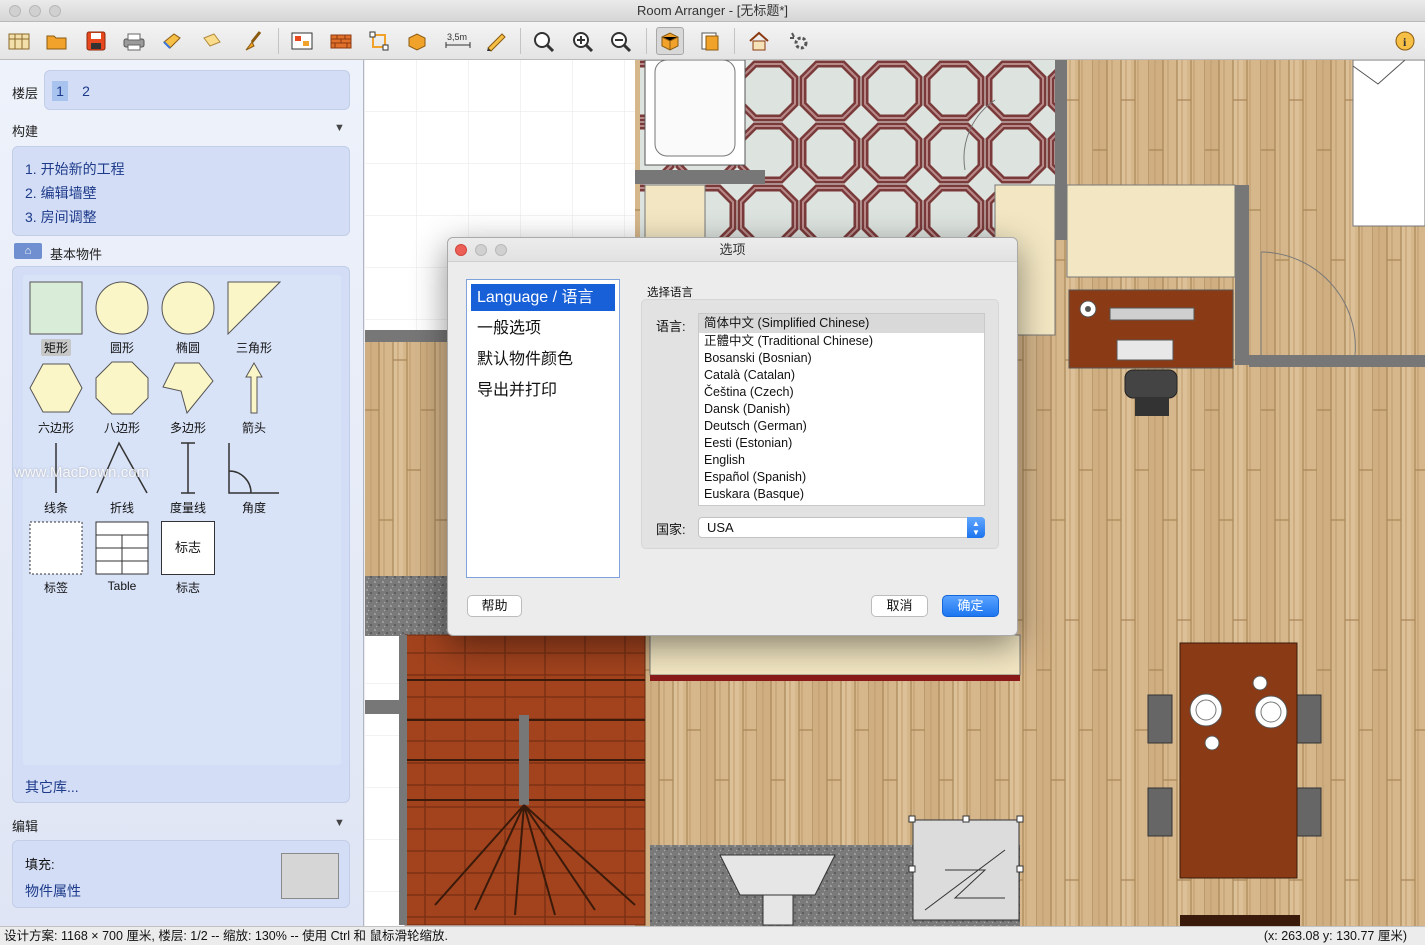 This screenshot has width=1425, height=945. What do you see at coordinates (55, 11) in the screenshot?
I see `zoom-window-button` at bounding box center [55, 11].